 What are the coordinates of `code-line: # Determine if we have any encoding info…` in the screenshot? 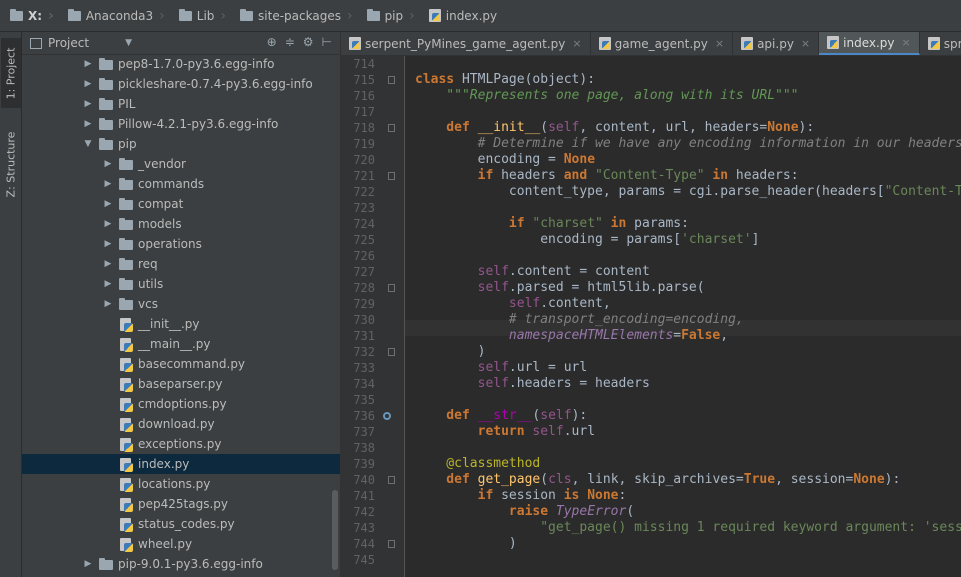 It's located at (688, 144).